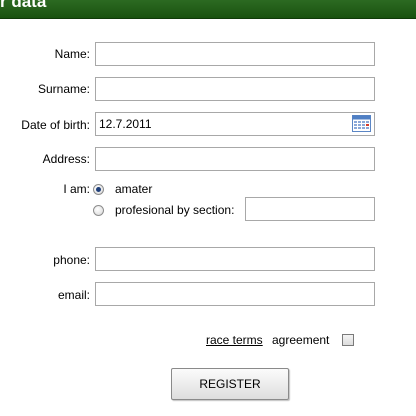 The height and width of the screenshot is (416, 416). What do you see at coordinates (134, 189) in the screenshot?
I see `amater-label: amater` at bounding box center [134, 189].